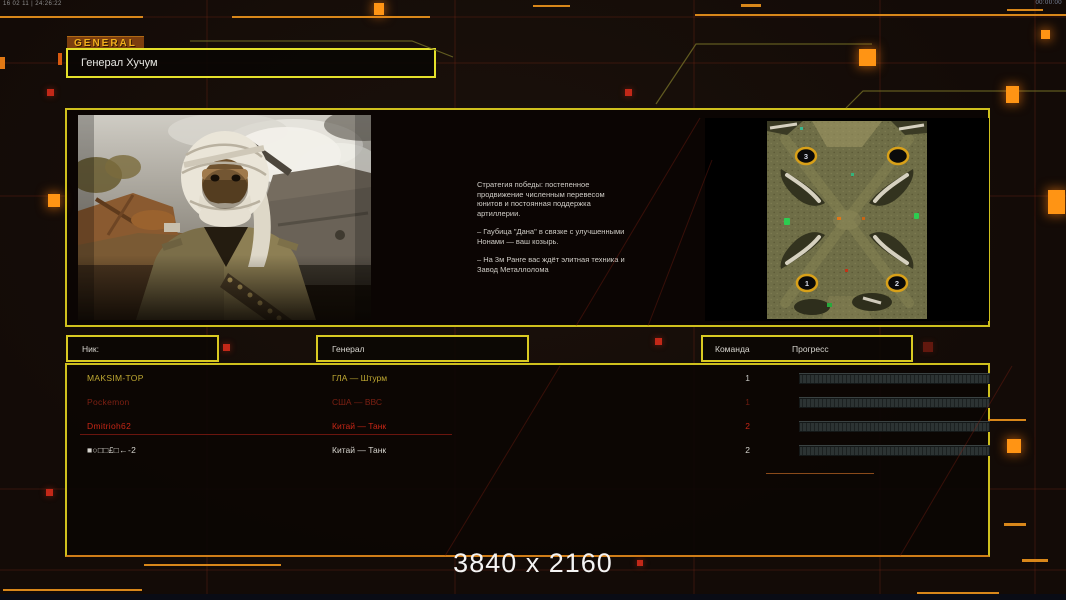 The width and height of the screenshot is (1066, 600). I want to click on player-row: ■○□□£□←-2 Китай — Танк 2, so click(528, 451).